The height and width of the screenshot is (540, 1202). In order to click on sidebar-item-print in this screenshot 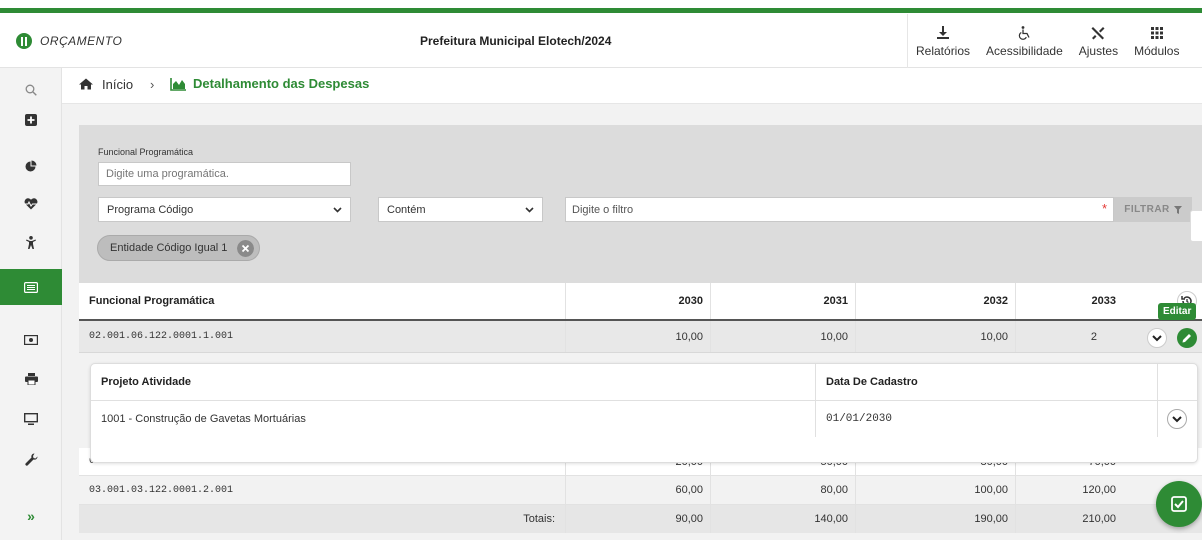, I will do `click(31, 379)`.